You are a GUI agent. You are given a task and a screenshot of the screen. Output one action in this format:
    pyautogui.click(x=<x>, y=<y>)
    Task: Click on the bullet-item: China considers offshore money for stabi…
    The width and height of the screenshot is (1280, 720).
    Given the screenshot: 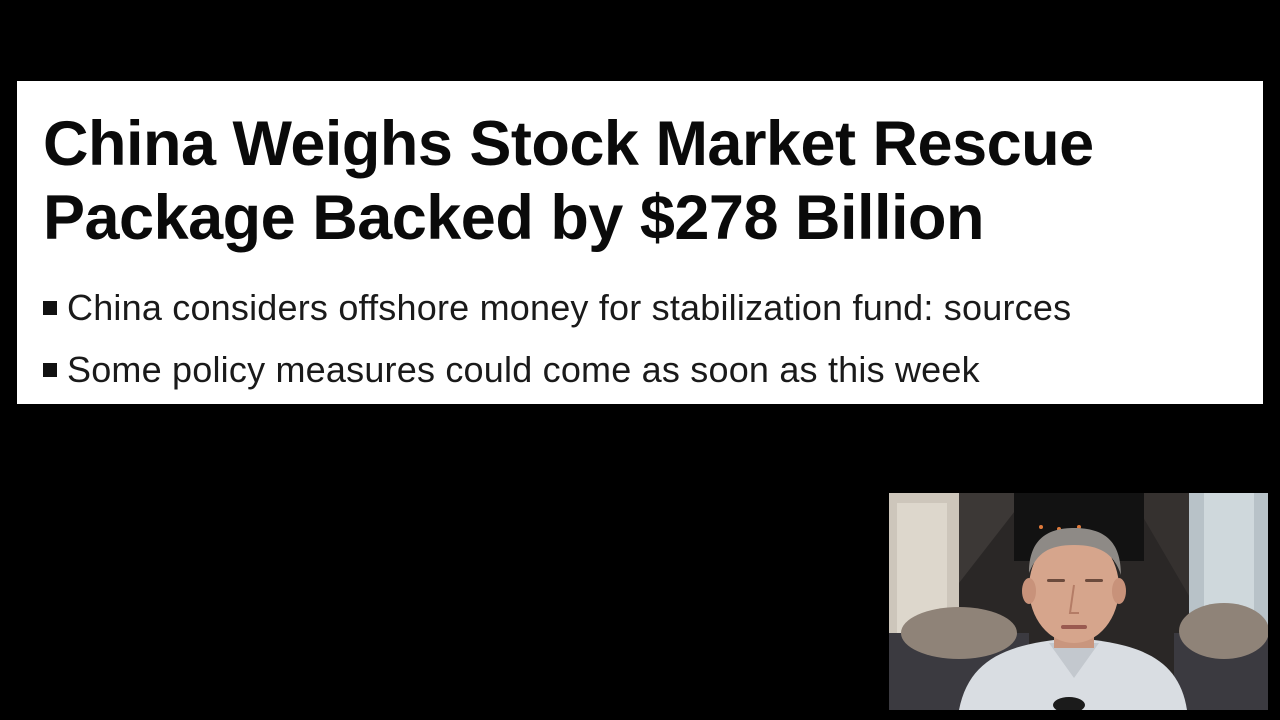 What is the action you would take?
    pyautogui.click(x=639, y=308)
    